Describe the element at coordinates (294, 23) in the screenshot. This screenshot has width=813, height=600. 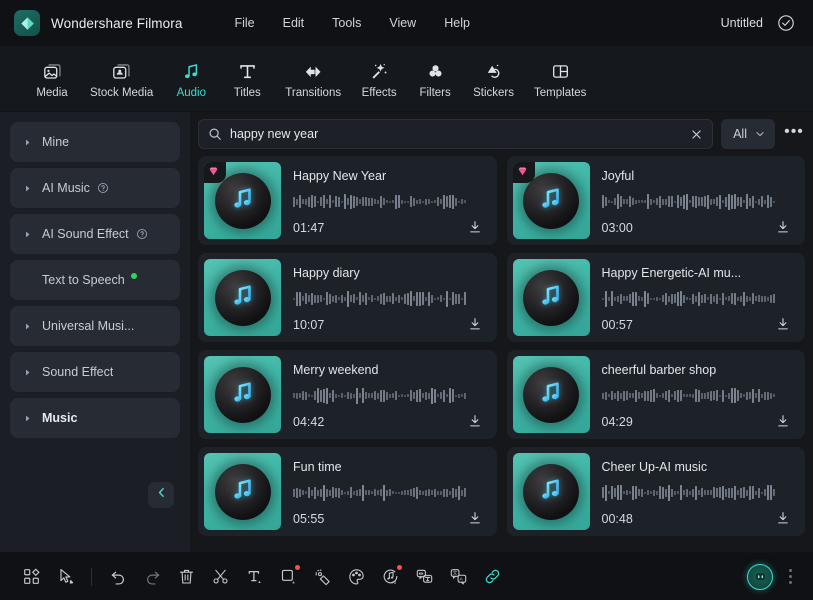
I see `menu-item-edit: Edit` at that location.